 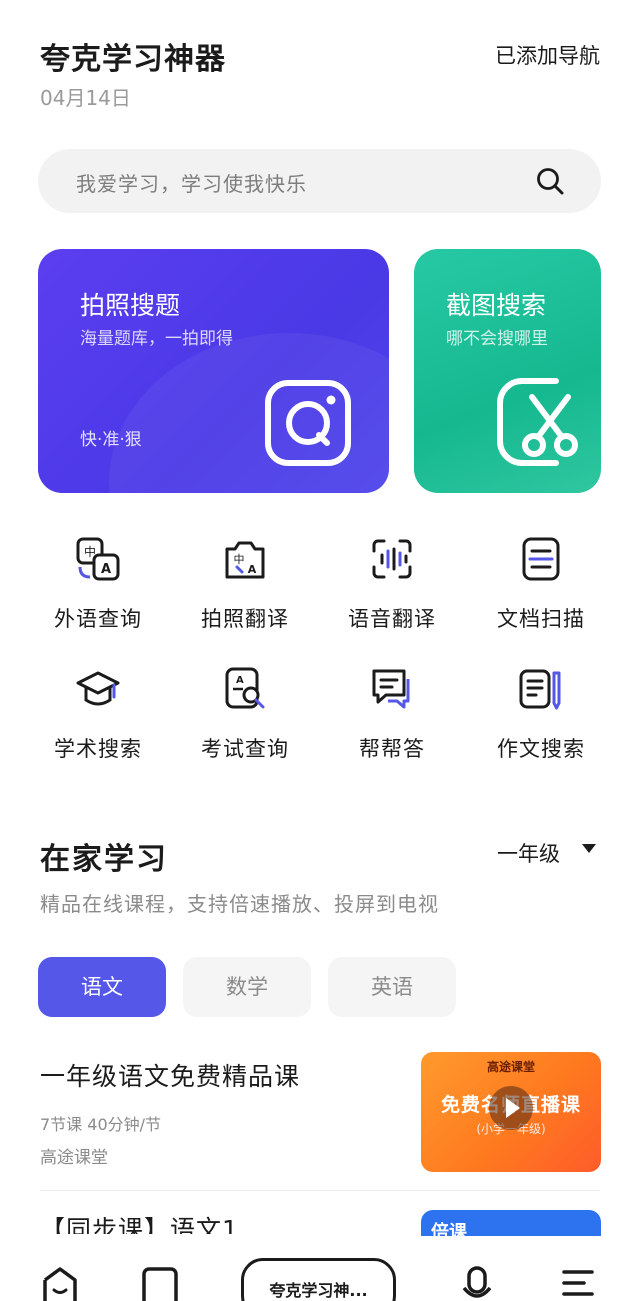 What do you see at coordinates (392, 749) in the screenshot?
I see `tool-label: 帮帮答` at bounding box center [392, 749].